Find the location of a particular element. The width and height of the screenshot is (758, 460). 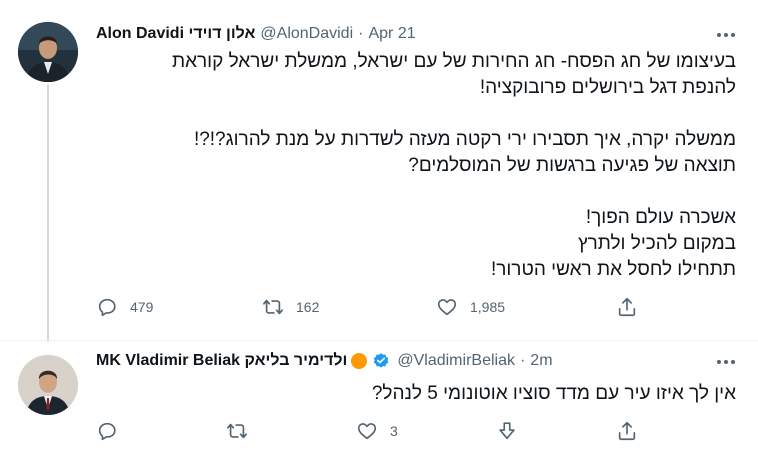

like-button: 3 is located at coordinates (377, 431).